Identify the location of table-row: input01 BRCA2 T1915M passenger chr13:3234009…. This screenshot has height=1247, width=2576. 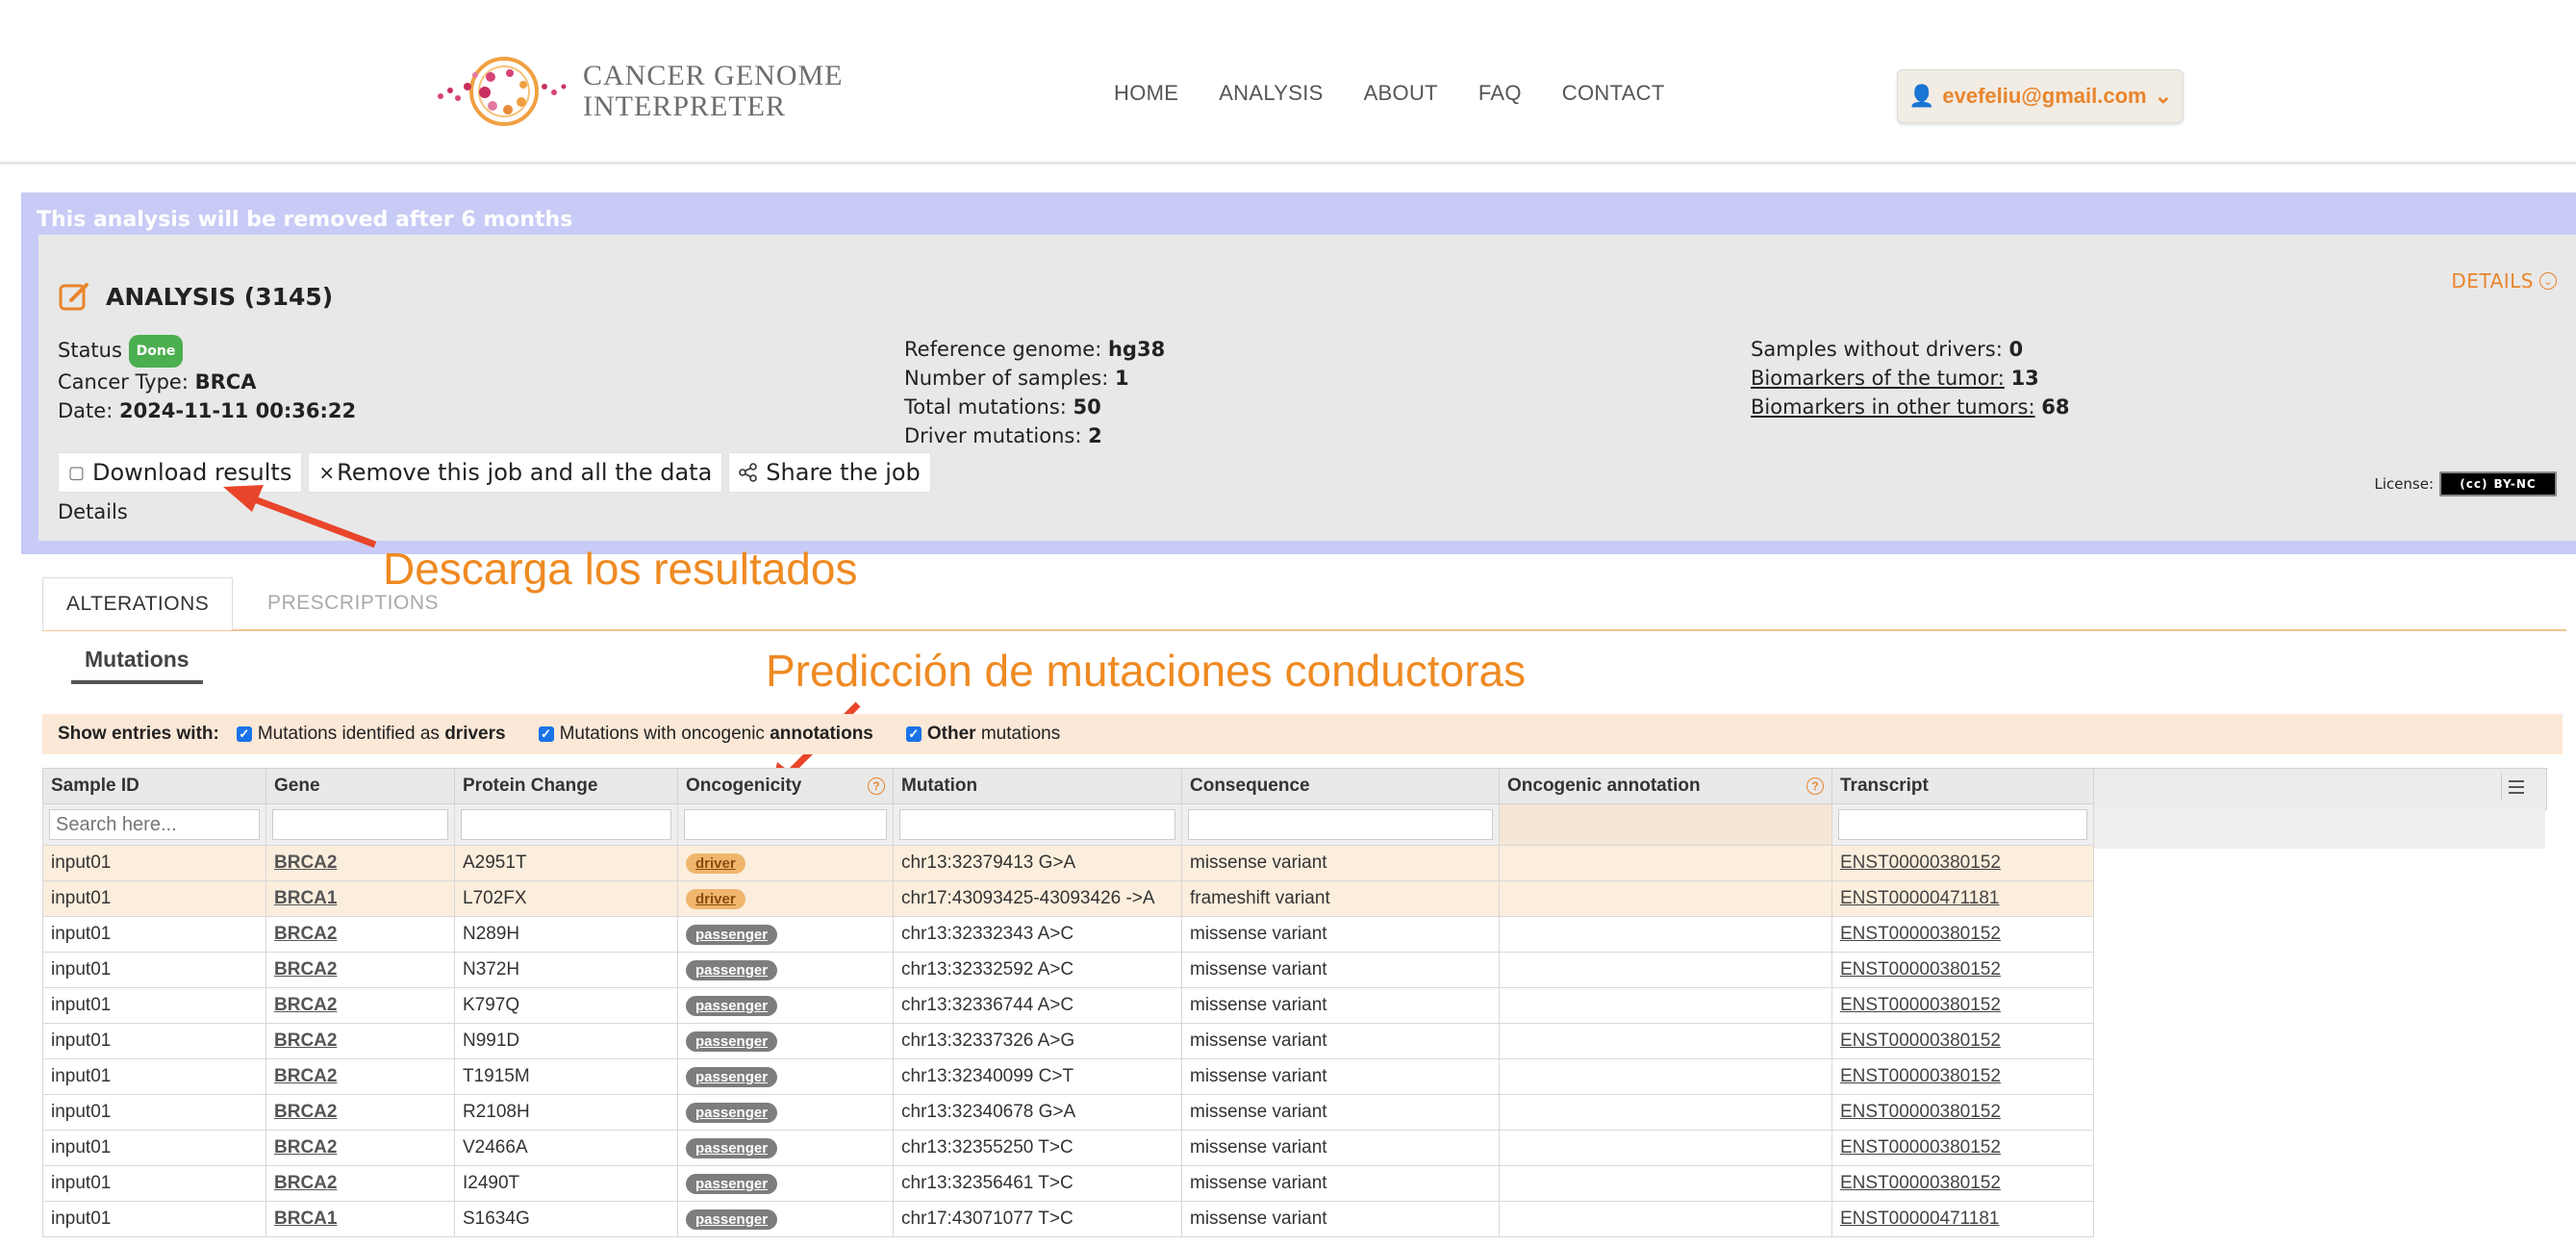
(1068, 1076).